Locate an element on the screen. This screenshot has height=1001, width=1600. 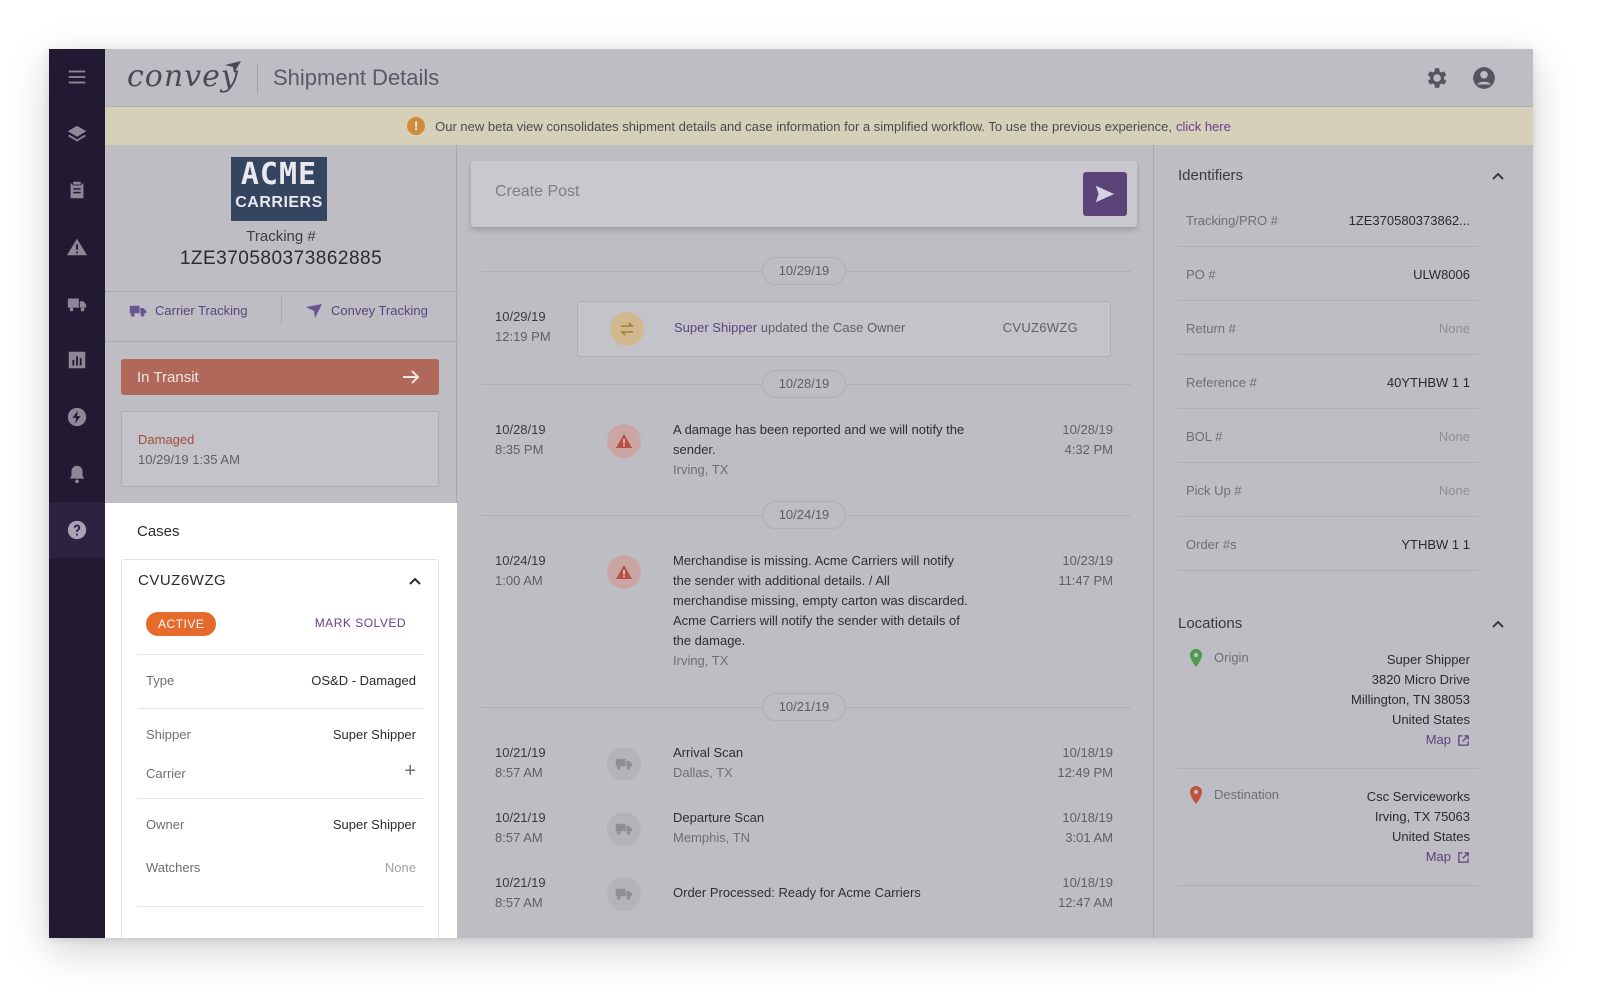
identifier-key: PO # is located at coordinates (1201, 274).